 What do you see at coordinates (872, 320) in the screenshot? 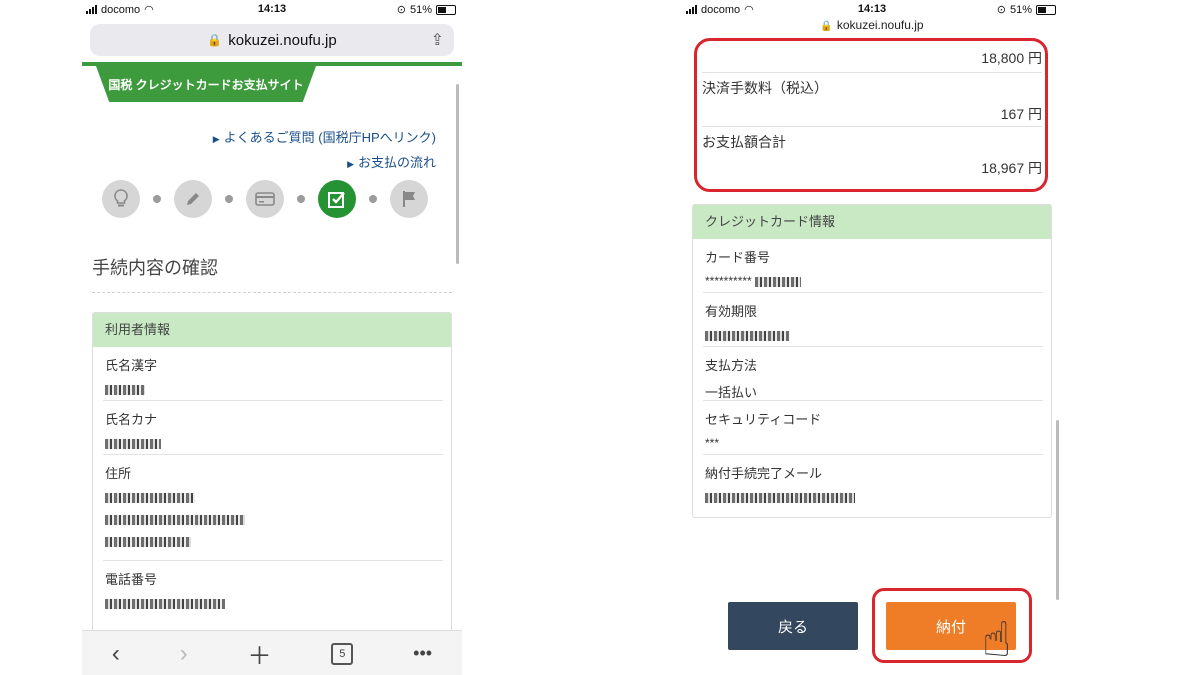
I see `expiry-field: 有効期限` at bounding box center [872, 320].